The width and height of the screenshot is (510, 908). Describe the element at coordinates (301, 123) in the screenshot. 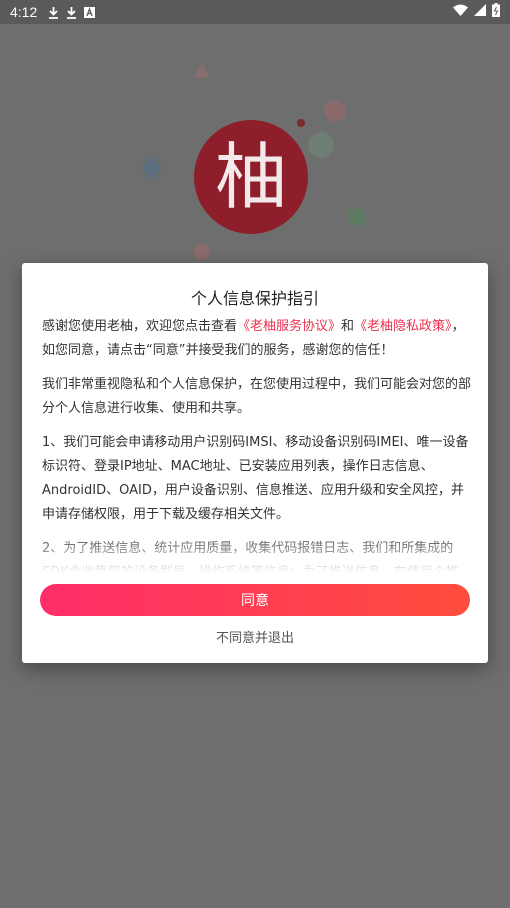

I see `dot-decoration` at that location.